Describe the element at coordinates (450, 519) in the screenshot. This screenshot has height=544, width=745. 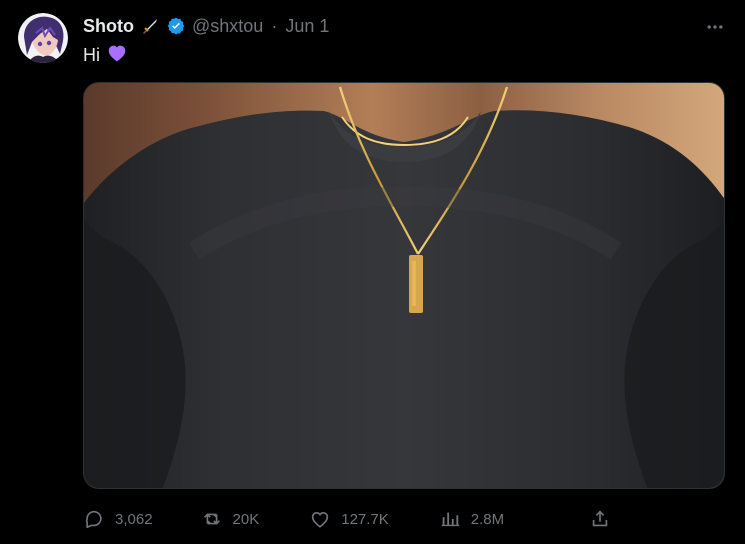
I see `views-icon` at that location.